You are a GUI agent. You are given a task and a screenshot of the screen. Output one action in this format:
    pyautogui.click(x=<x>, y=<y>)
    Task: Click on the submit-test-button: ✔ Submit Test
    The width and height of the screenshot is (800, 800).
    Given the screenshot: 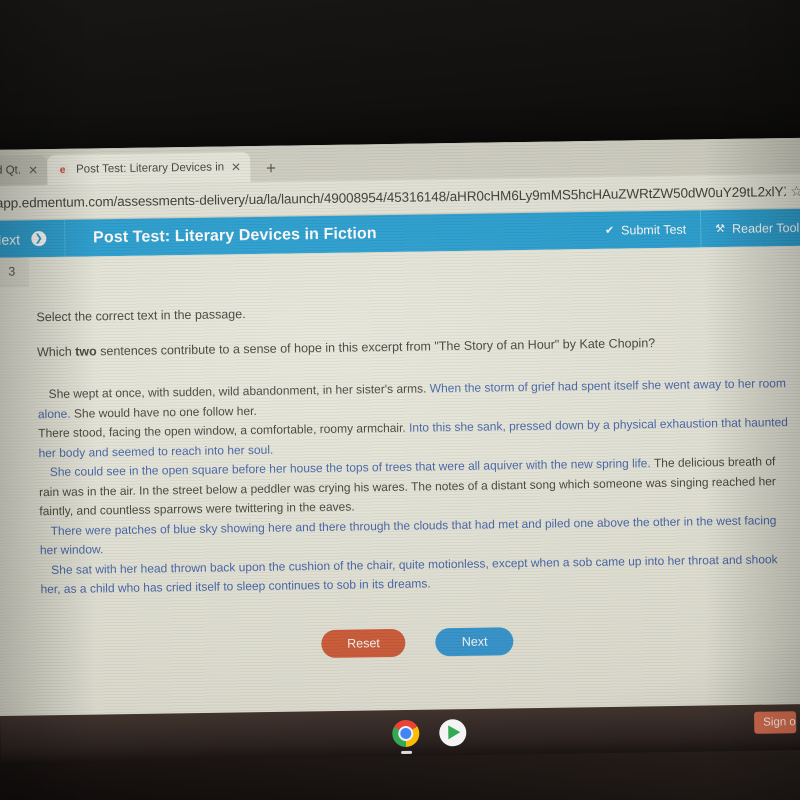 What is the action you would take?
    pyautogui.click(x=646, y=229)
    